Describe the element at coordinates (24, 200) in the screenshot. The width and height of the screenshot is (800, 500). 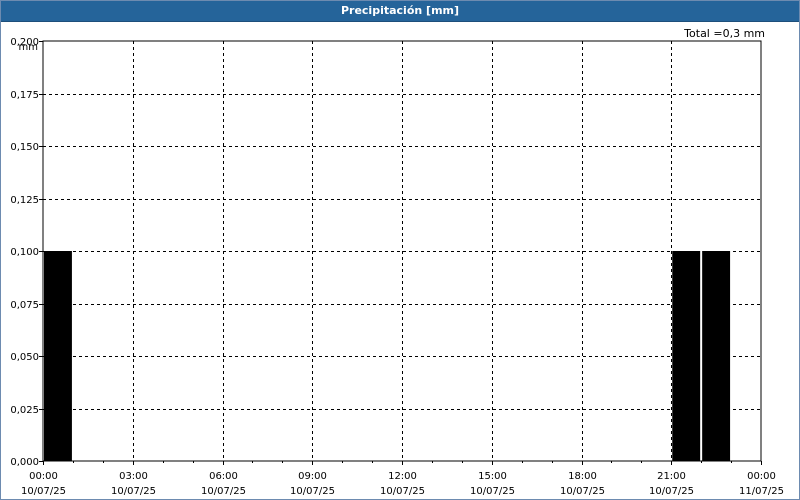
I see `y-tick-label: 0,125` at that location.